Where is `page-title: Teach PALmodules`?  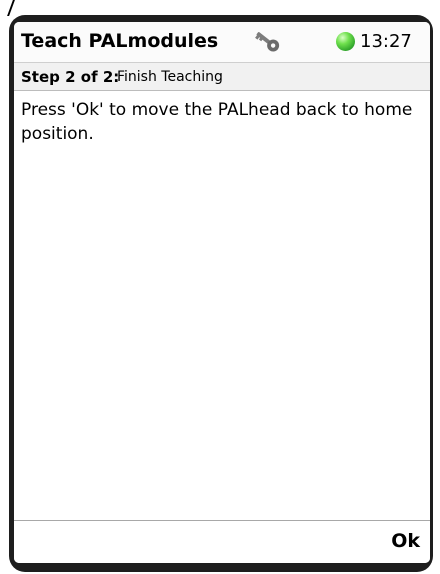
page-title: Teach PALmodules is located at coordinates (120, 41).